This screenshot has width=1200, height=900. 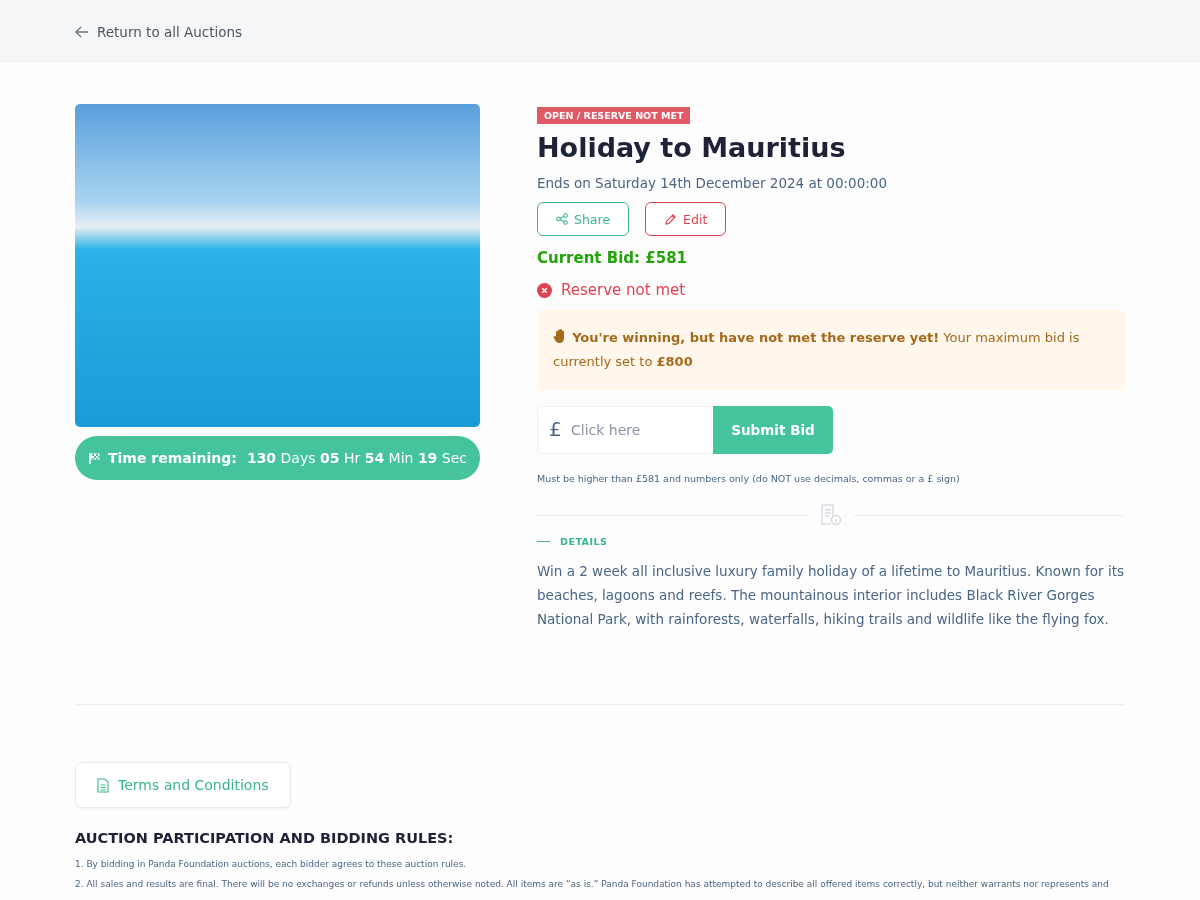 What do you see at coordinates (831, 515) in the screenshot?
I see `document-info-icon` at bounding box center [831, 515].